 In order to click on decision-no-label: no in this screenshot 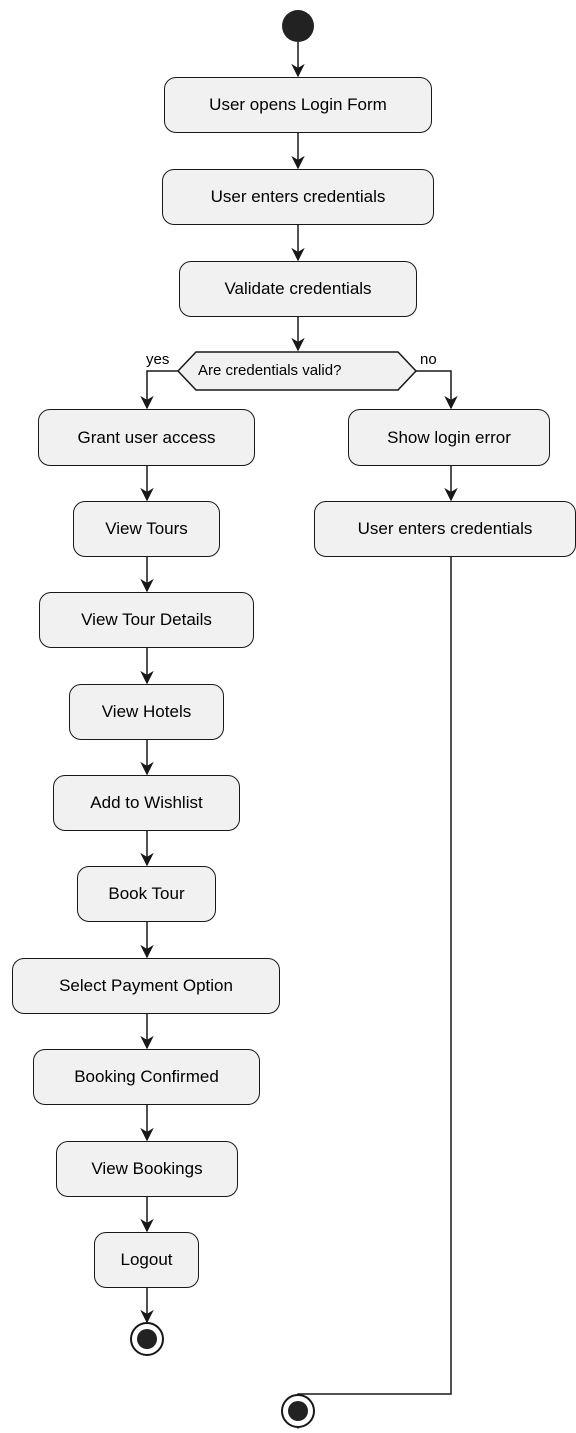, I will do `click(428, 359)`.